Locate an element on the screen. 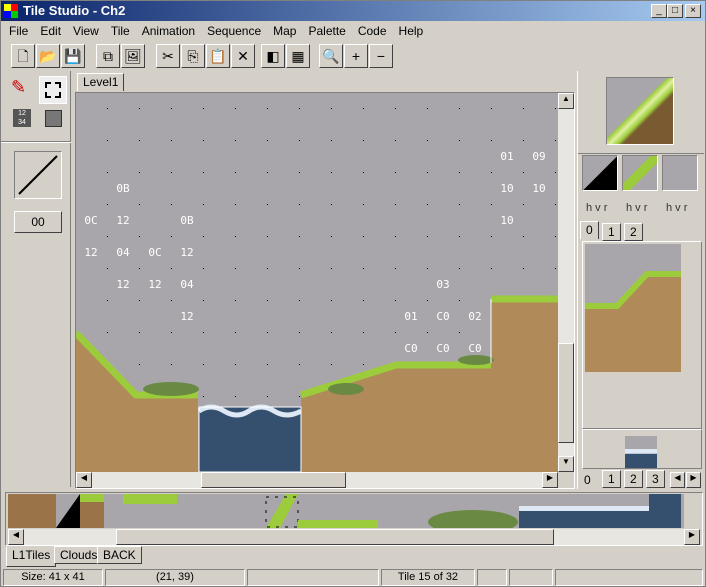 This screenshot has width=706, height=587. zoom-button: 🔍 is located at coordinates (331, 56).